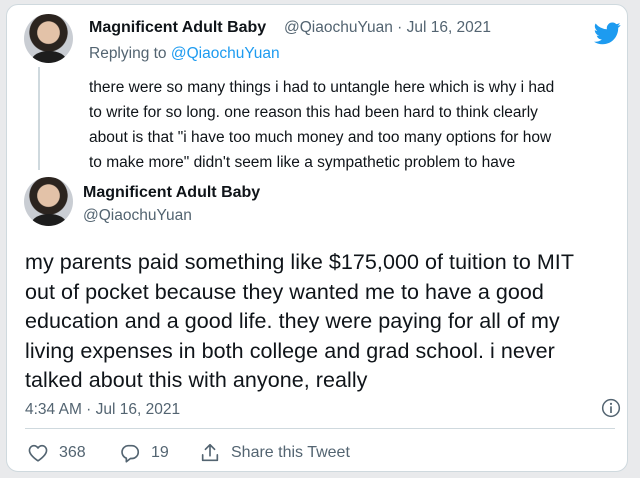 Image resolution: width=640 pixels, height=478 pixels. I want to click on reply-handle-date: @QiaochuYuan · Jul 16, 2021, so click(387, 28).